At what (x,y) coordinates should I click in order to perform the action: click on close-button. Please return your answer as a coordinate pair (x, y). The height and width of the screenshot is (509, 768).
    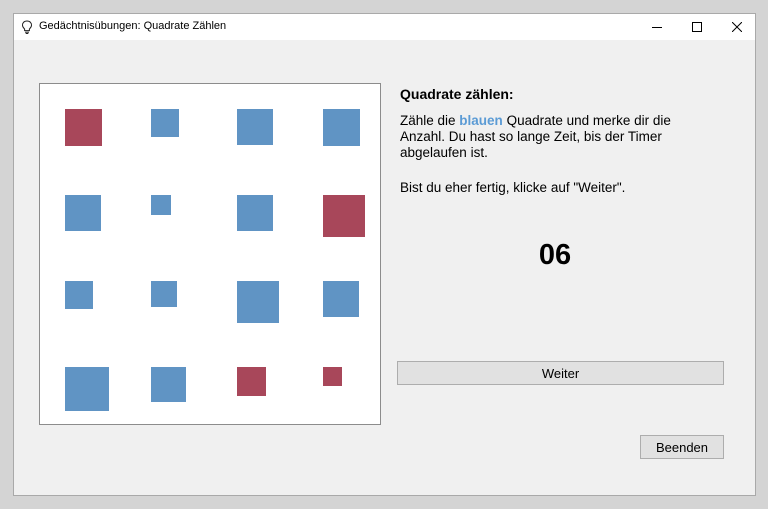
    Looking at the image, I should click on (737, 27).